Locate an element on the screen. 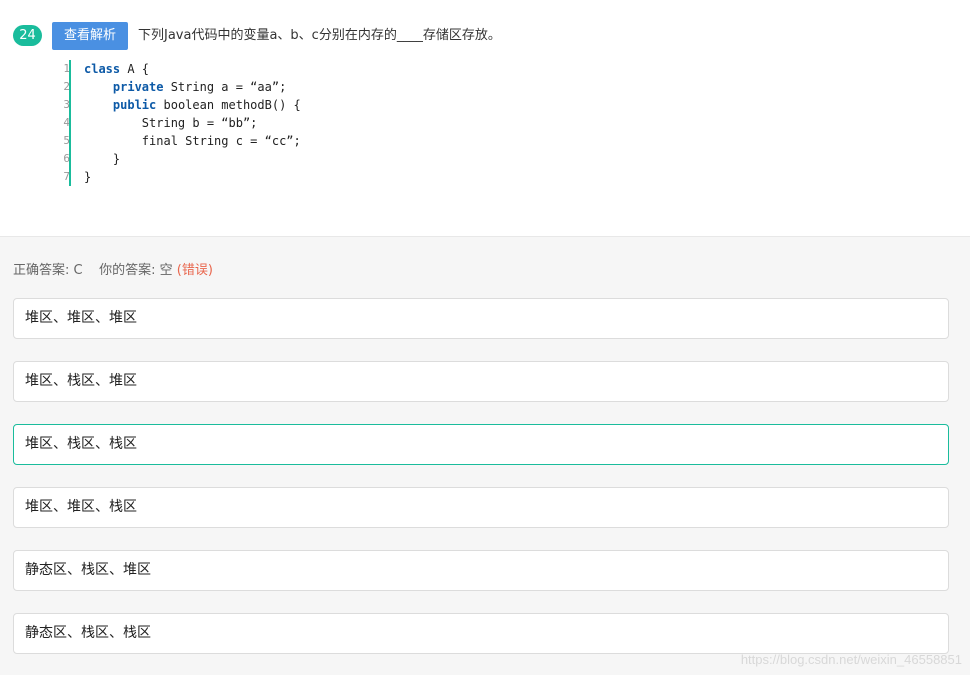 This screenshot has width=970, height=675. code-rest: final String c = “cc”; is located at coordinates (221, 141).